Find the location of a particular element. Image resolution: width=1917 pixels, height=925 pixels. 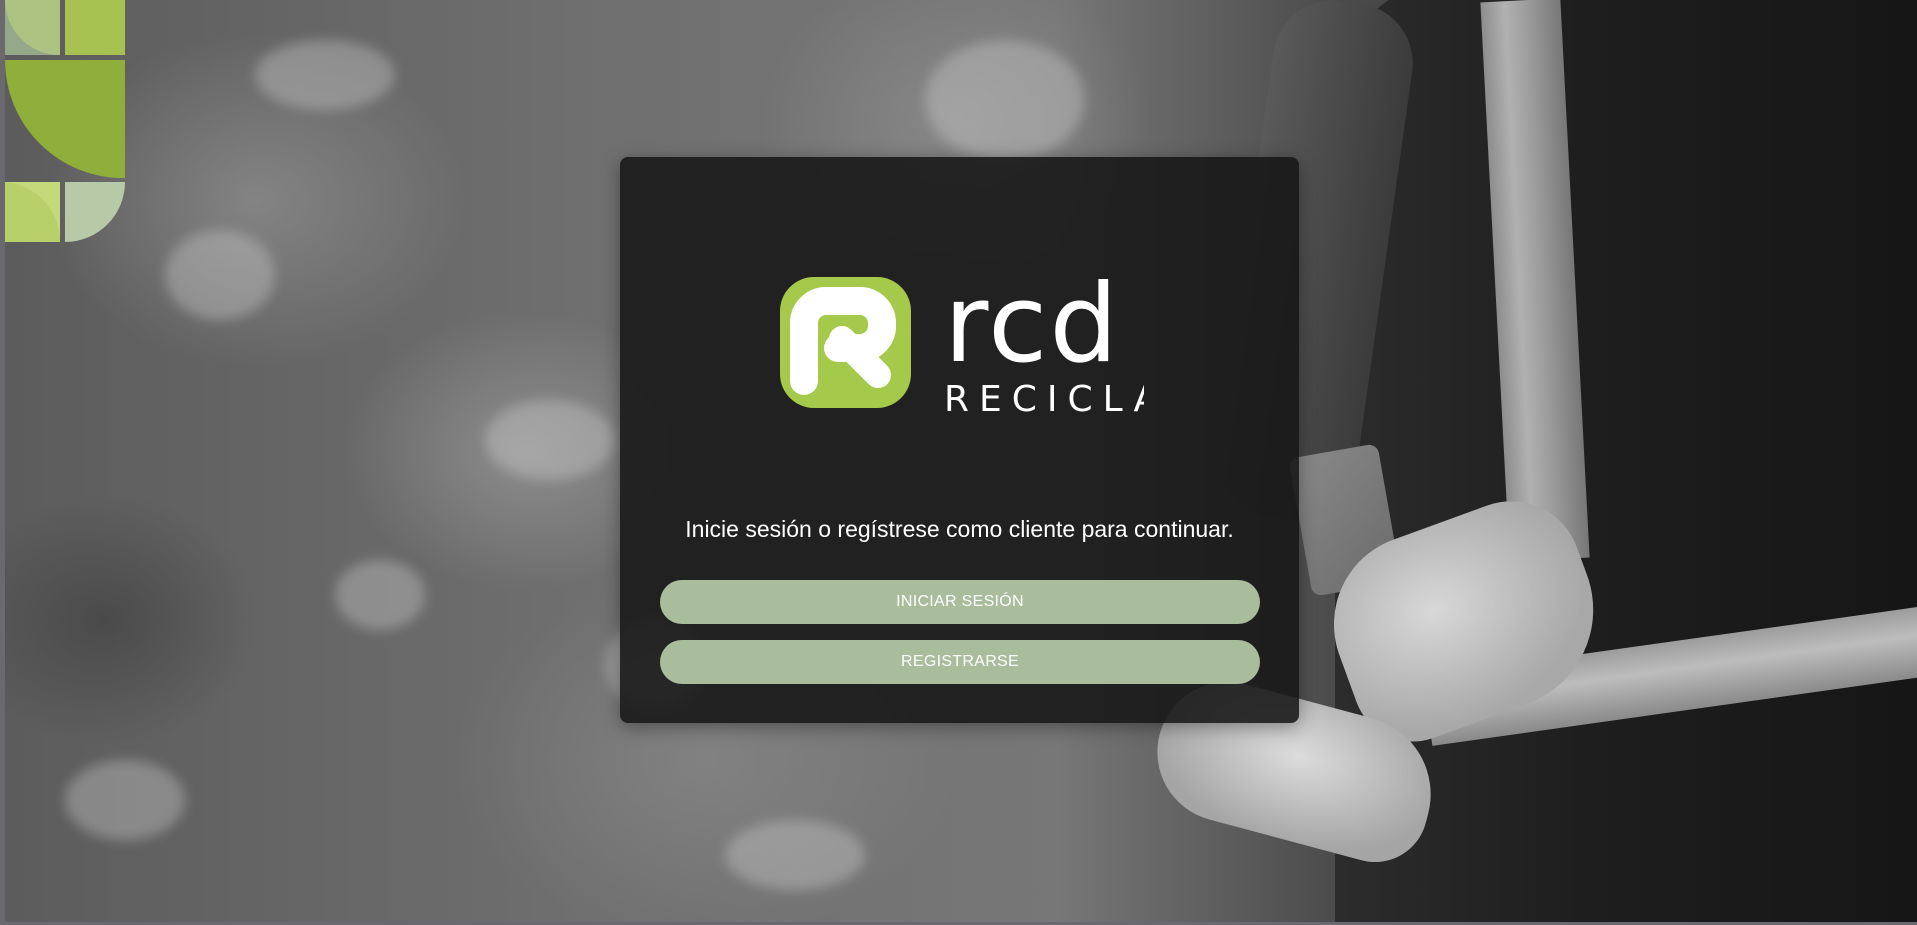

brand-logo: rcd RECICLAJE is located at coordinates (965, 346).